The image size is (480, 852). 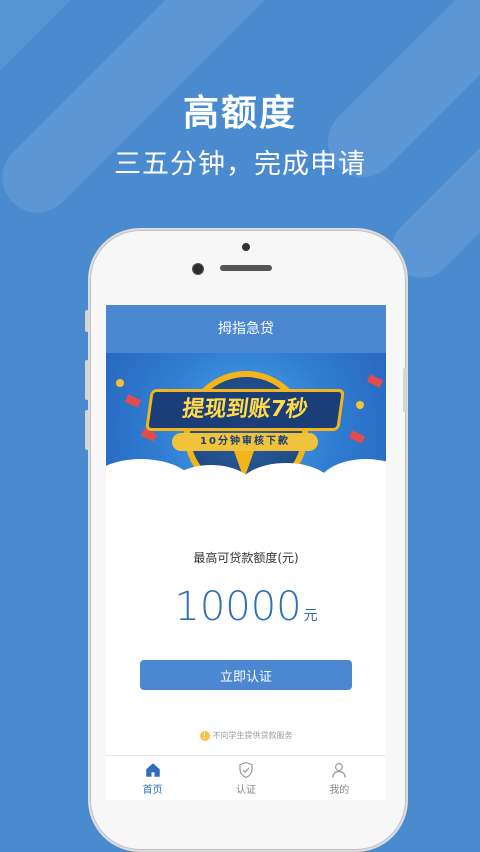 What do you see at coordinates (245, 410) in the screenshot?
I see `banner-title: 提现到账7秒` at bounding box center [245, 410].